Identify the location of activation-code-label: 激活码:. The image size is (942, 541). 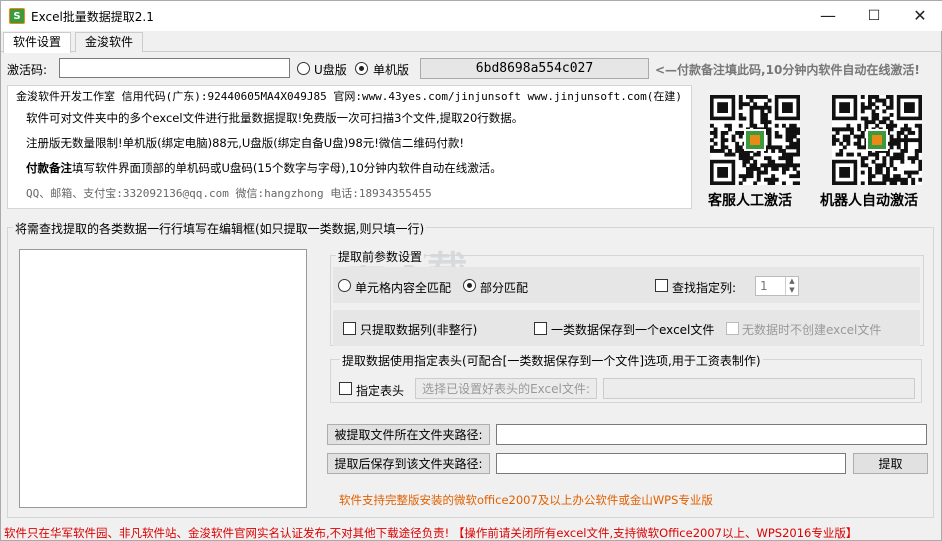
(27, 70).